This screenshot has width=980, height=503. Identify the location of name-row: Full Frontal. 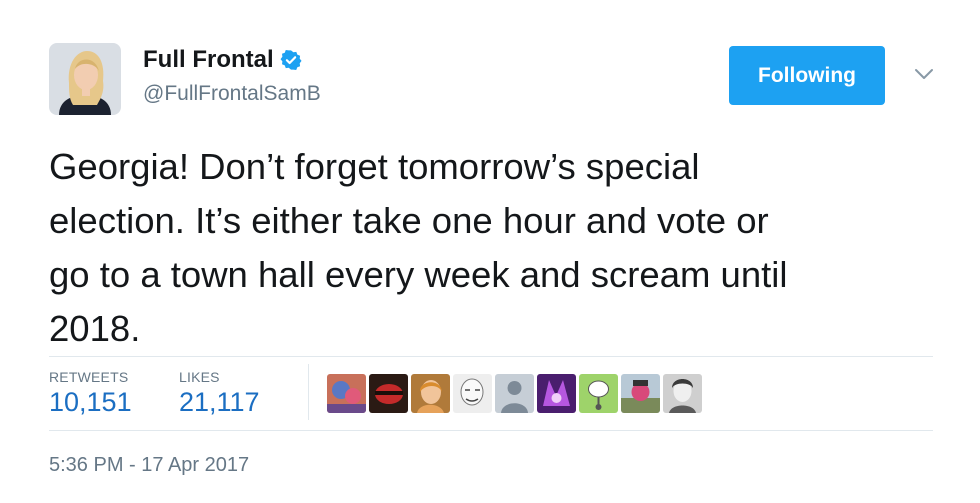
(222, 60).